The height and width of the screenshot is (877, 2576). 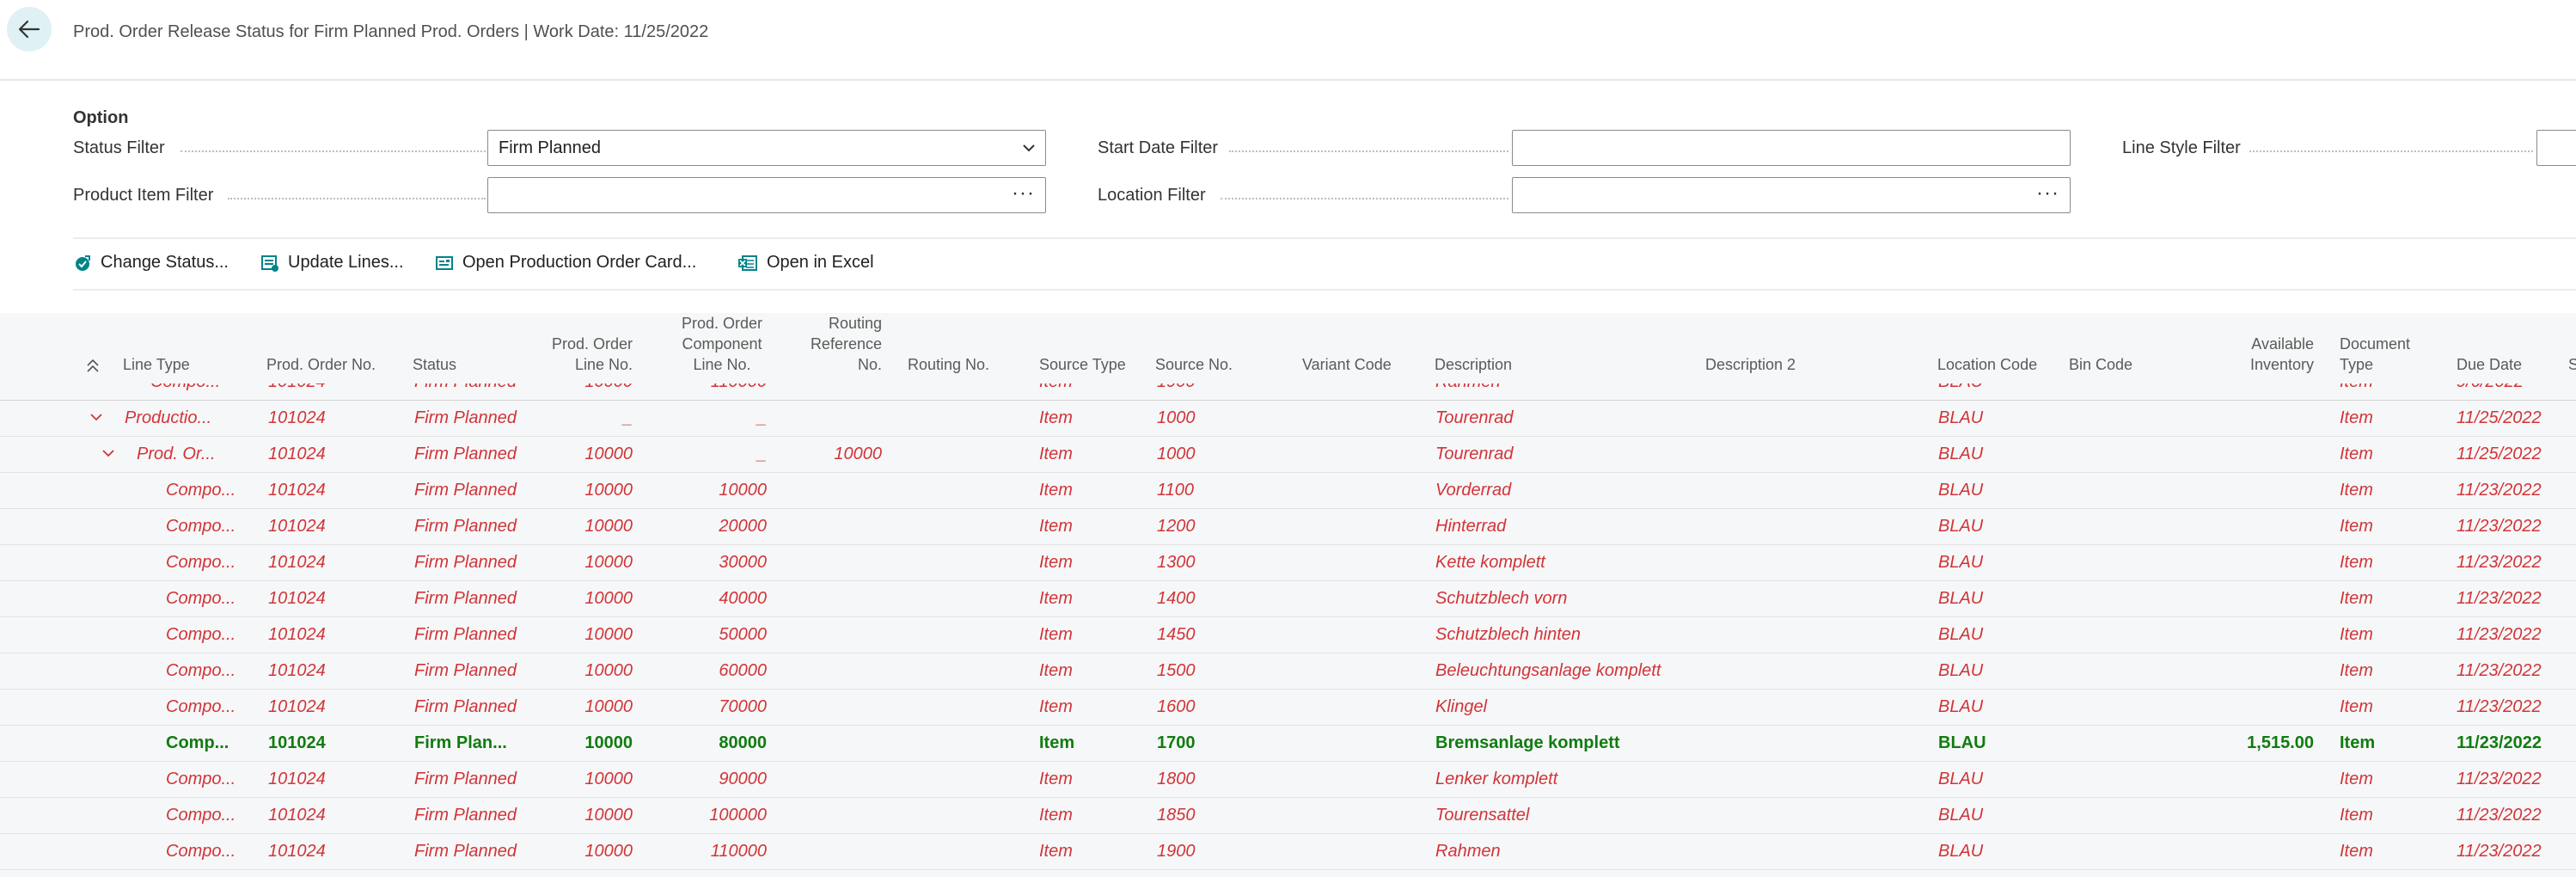 I want to click on col-description-2: Description 2, so click(x=1750, y=364).